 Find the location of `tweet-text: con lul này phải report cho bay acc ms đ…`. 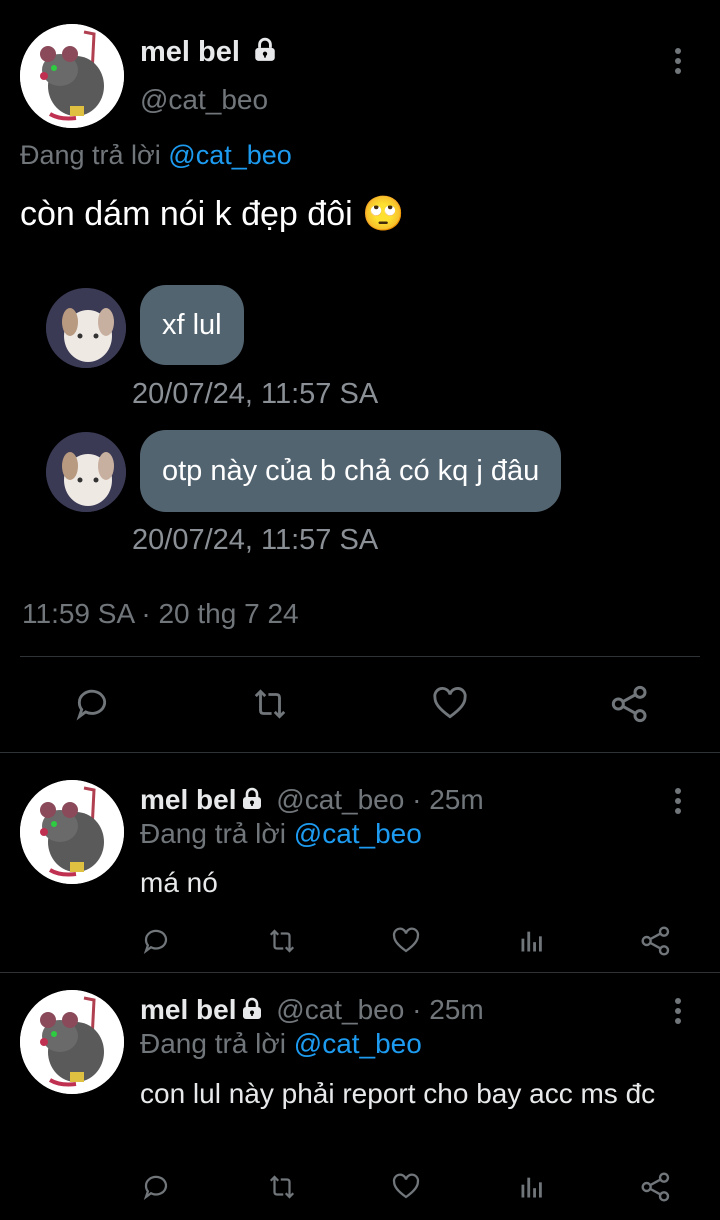

tweet-text: con lul này phải report cho bay acc ms đ… is located at coordinates (398, 1093).